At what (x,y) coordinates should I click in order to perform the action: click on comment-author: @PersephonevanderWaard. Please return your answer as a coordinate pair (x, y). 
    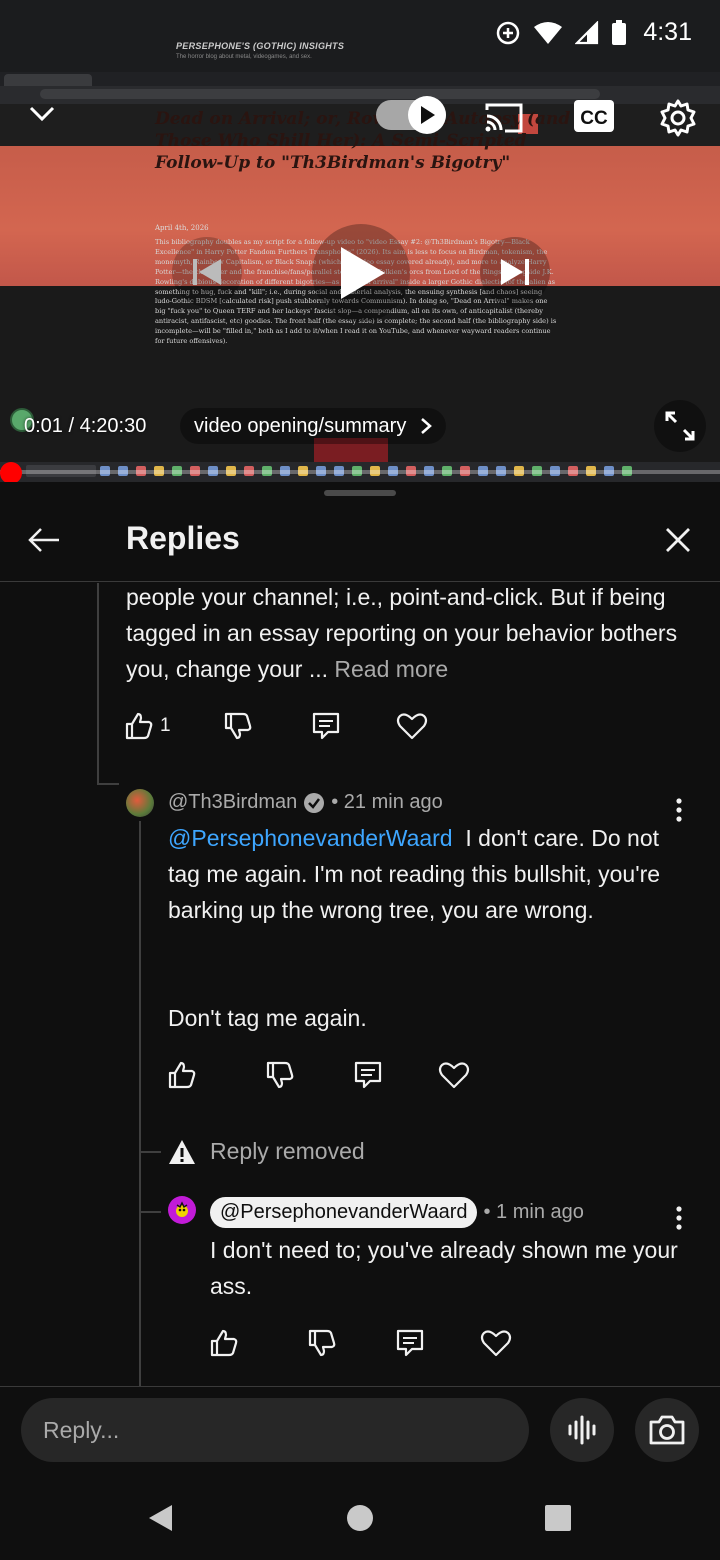
    Looking at the image, I should click on (344, 1212).